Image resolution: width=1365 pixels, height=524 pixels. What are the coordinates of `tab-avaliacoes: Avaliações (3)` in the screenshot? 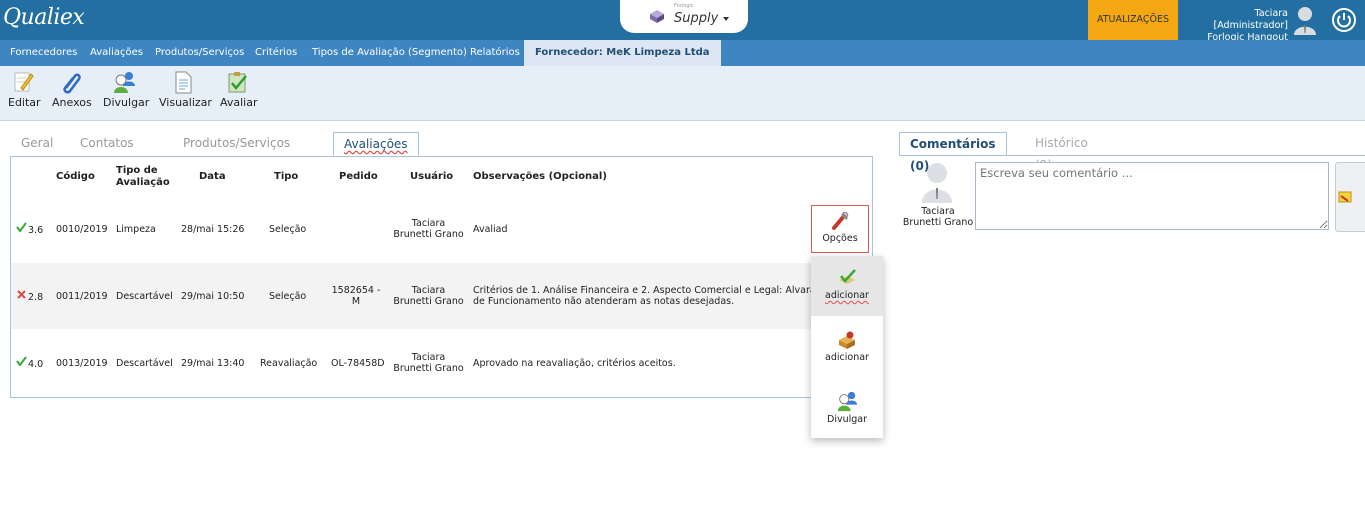 It's located at (376, 152).